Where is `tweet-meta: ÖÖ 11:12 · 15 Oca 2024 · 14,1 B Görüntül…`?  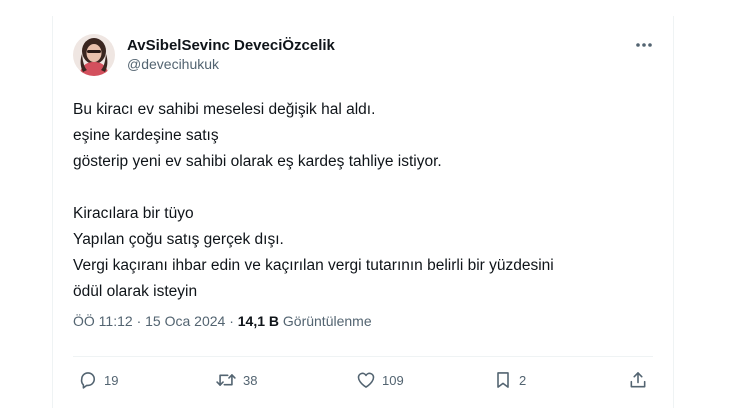
tweet-meta: ÖÖ 11:12 · 15 Oca 2024 · 14,1 B Görüntül… is located at coordinates (222, 321).